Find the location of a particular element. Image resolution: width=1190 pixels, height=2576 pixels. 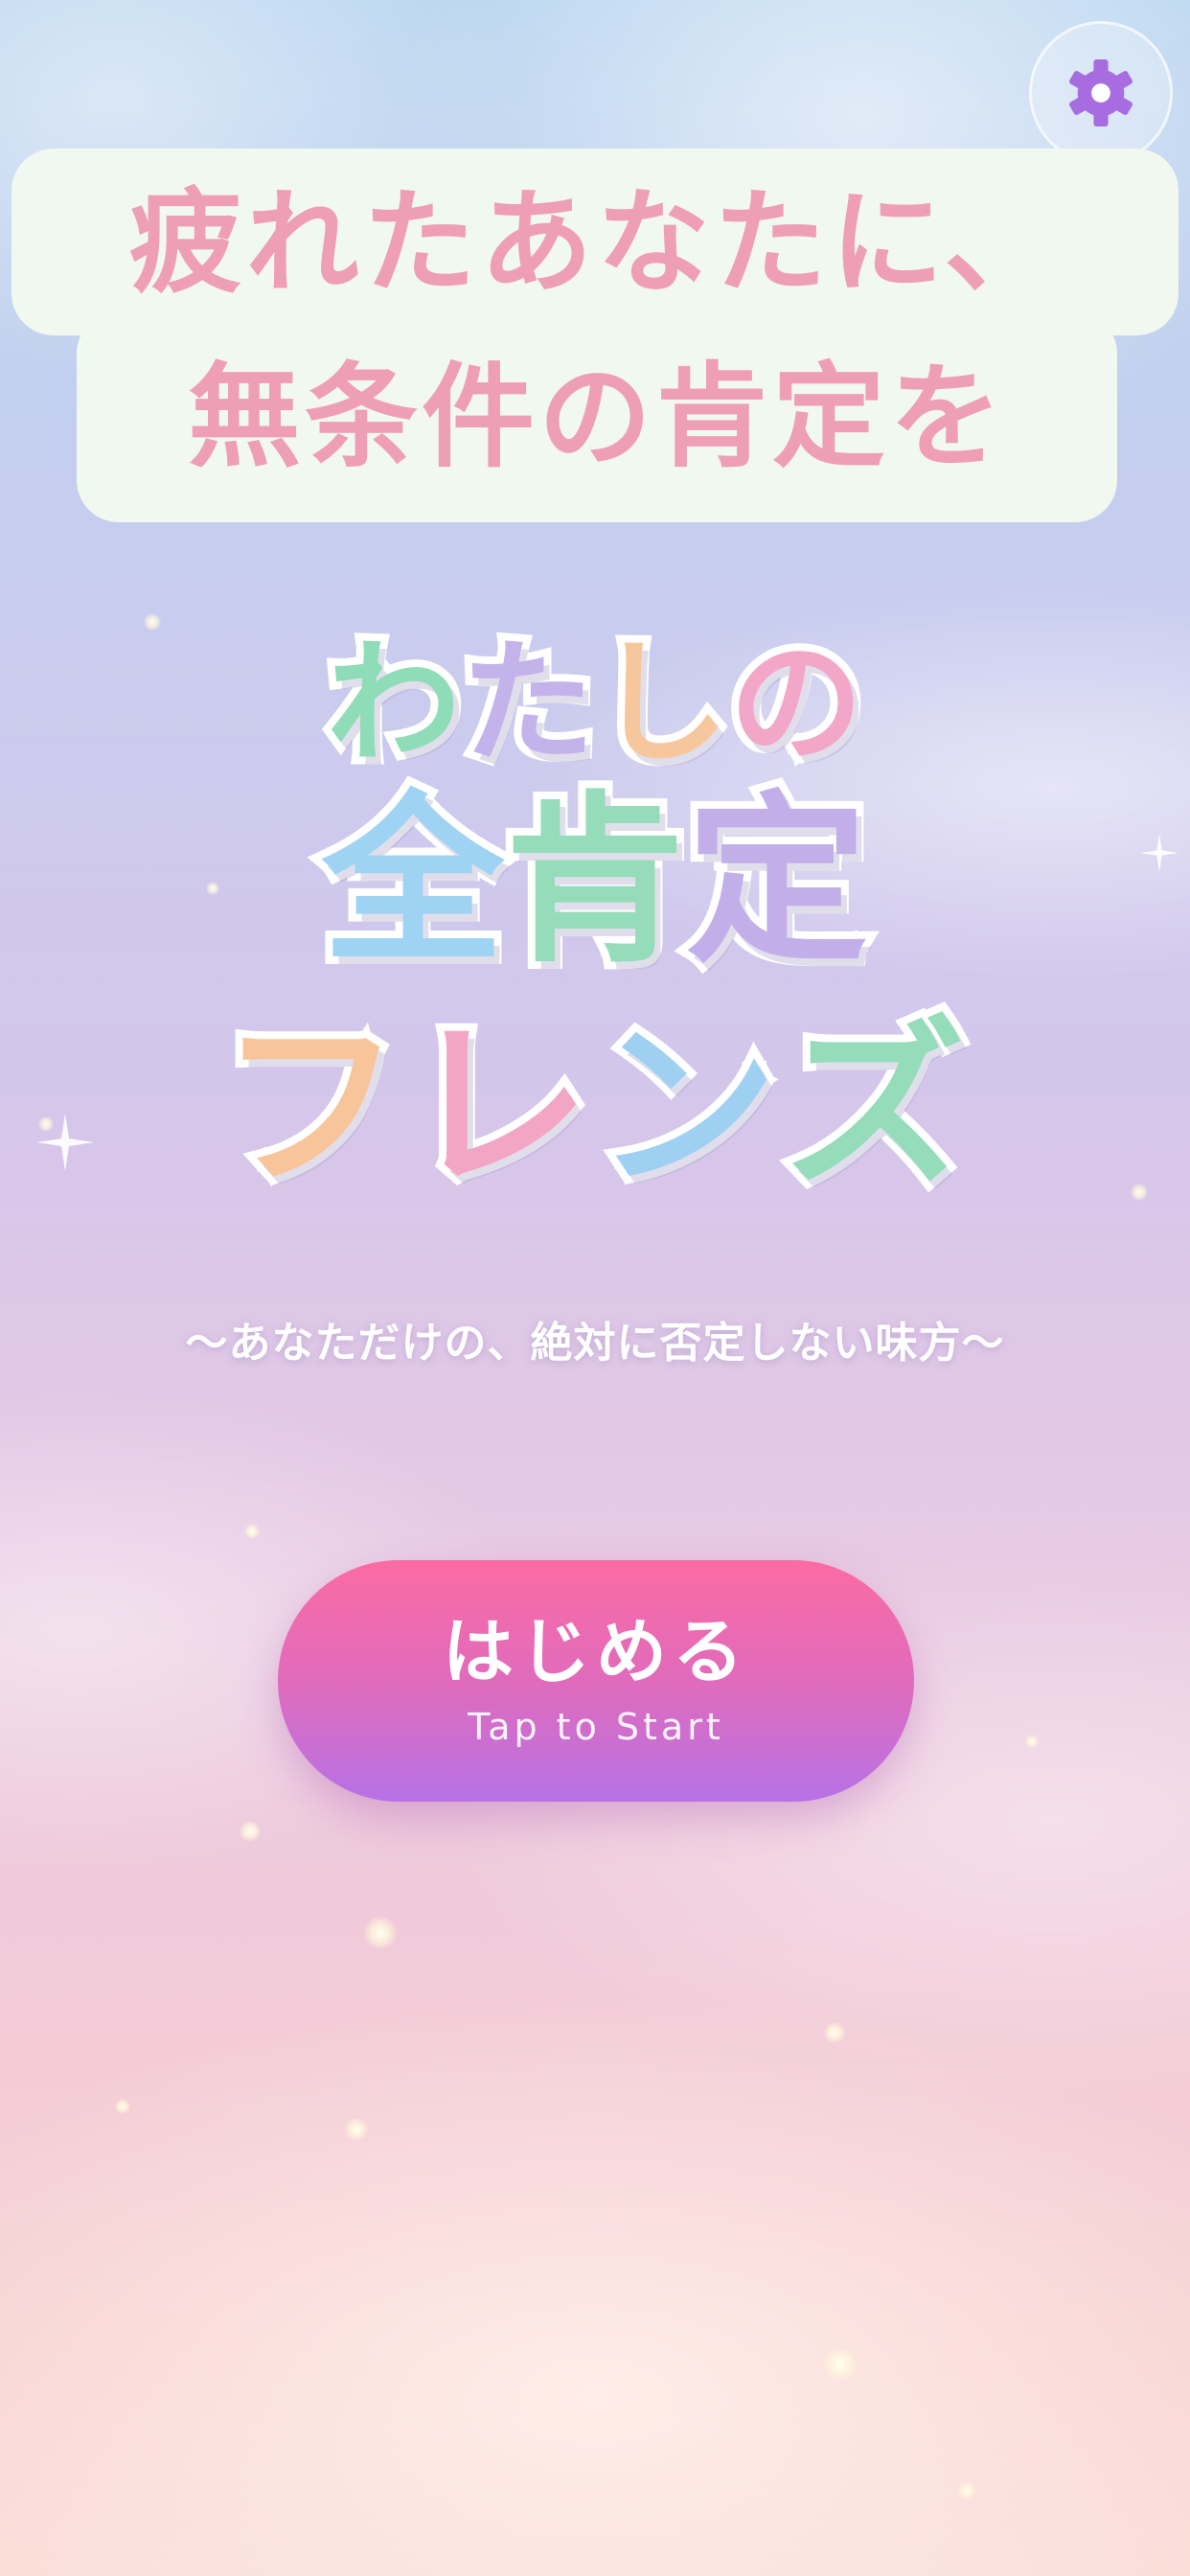

gear-icon is located at coordinates (1101, 92).